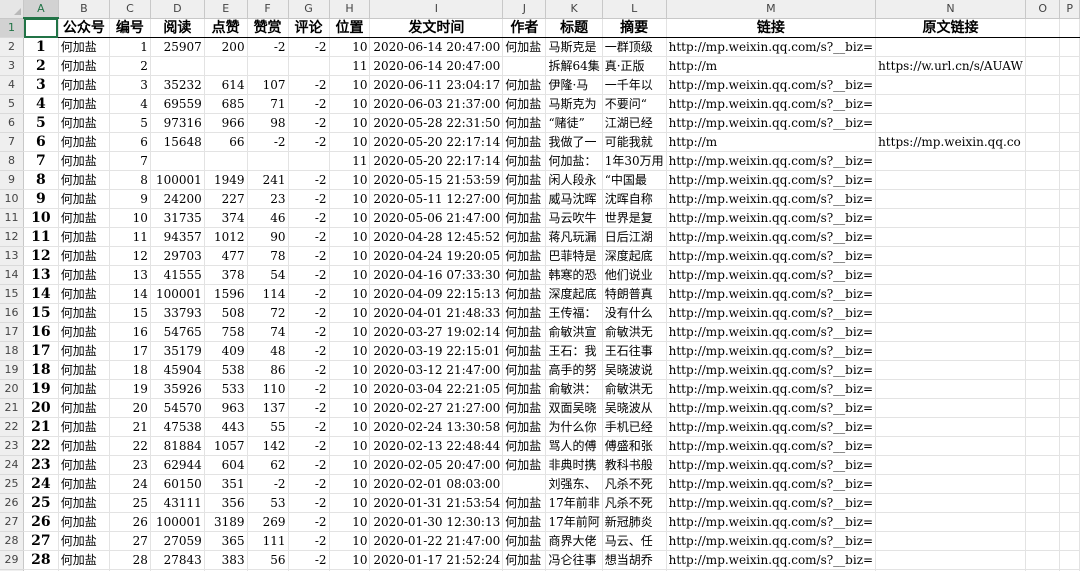 This screenshot has height=571, width=1080. Describe the element at coordinates (436, 85) in the screenshot. I see `cell-i: 2020-06-11 23:04:17` at that location.